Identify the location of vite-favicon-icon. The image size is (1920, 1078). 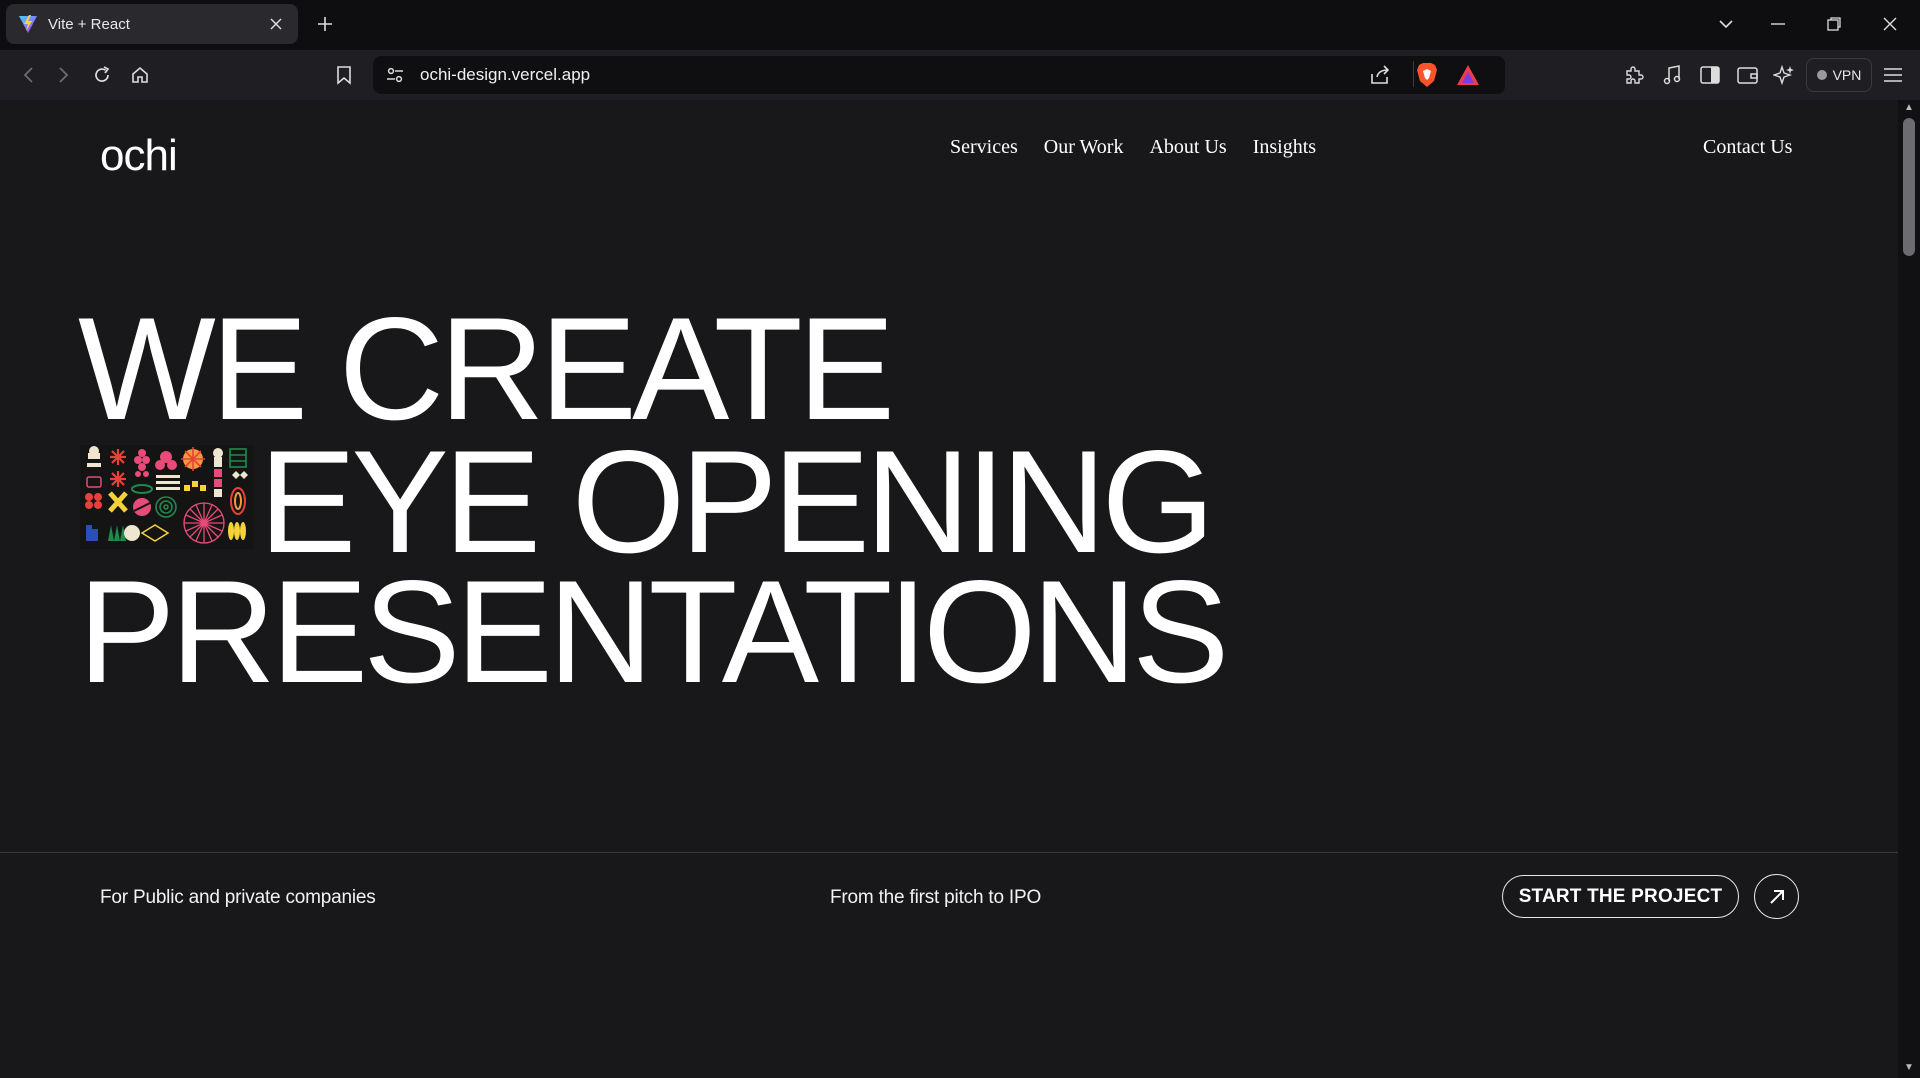
(28, 24).